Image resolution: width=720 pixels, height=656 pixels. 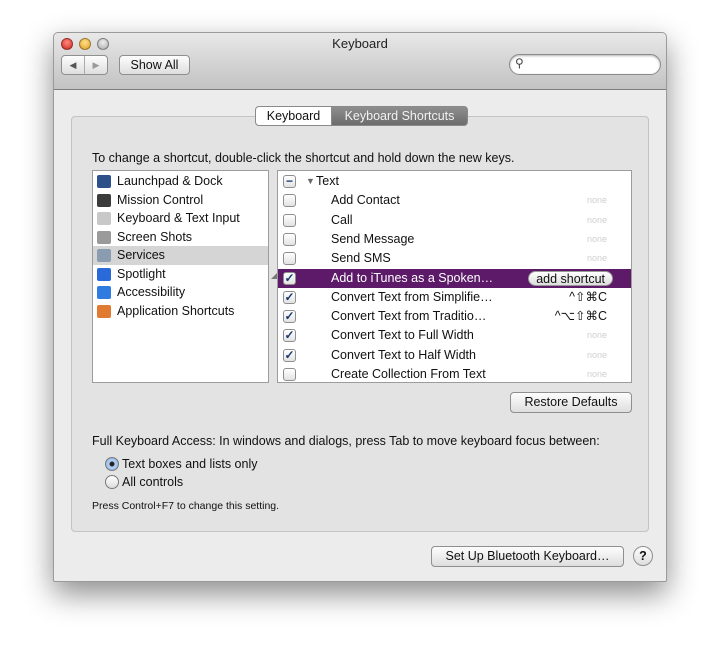 I want to click on category-label: Services, so click(x=141, y=255).